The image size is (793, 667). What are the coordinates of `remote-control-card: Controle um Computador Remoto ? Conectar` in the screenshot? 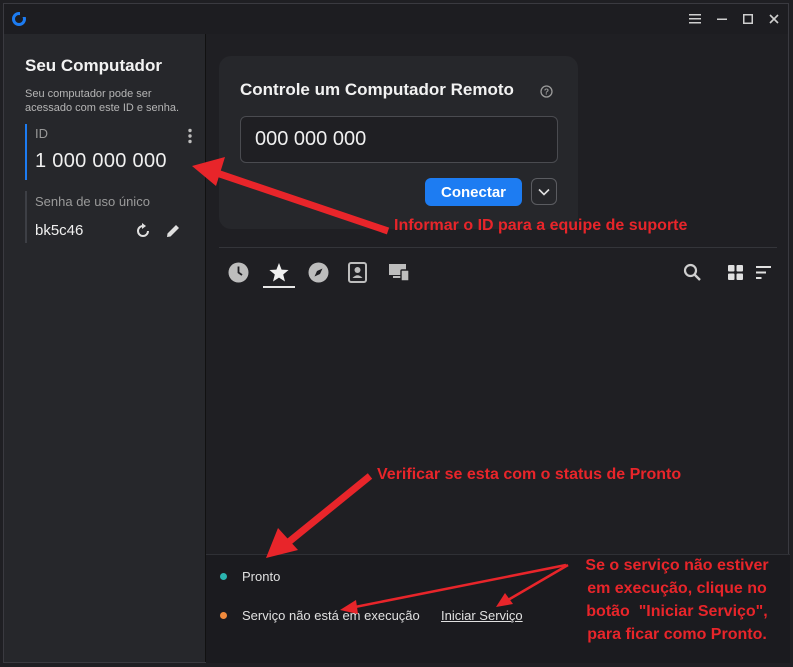 It's located at (398, 142).